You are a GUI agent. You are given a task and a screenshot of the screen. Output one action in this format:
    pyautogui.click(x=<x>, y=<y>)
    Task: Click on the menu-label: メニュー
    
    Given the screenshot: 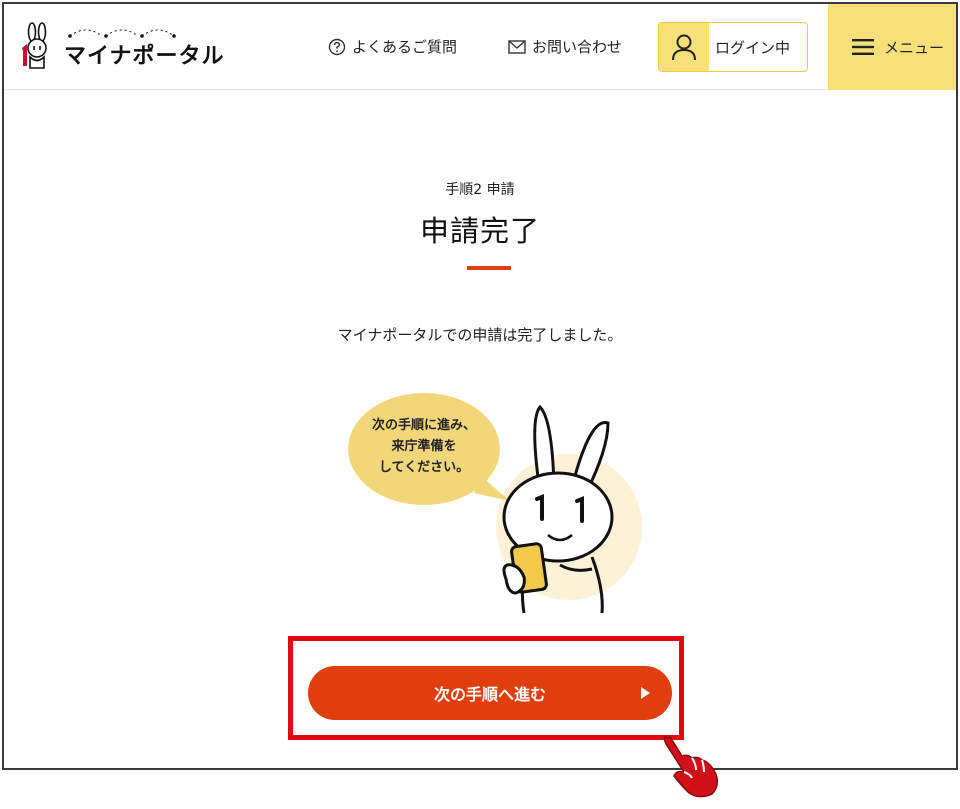 What is the action you would take?
    pyautogui.click(x=914, y=47)
    